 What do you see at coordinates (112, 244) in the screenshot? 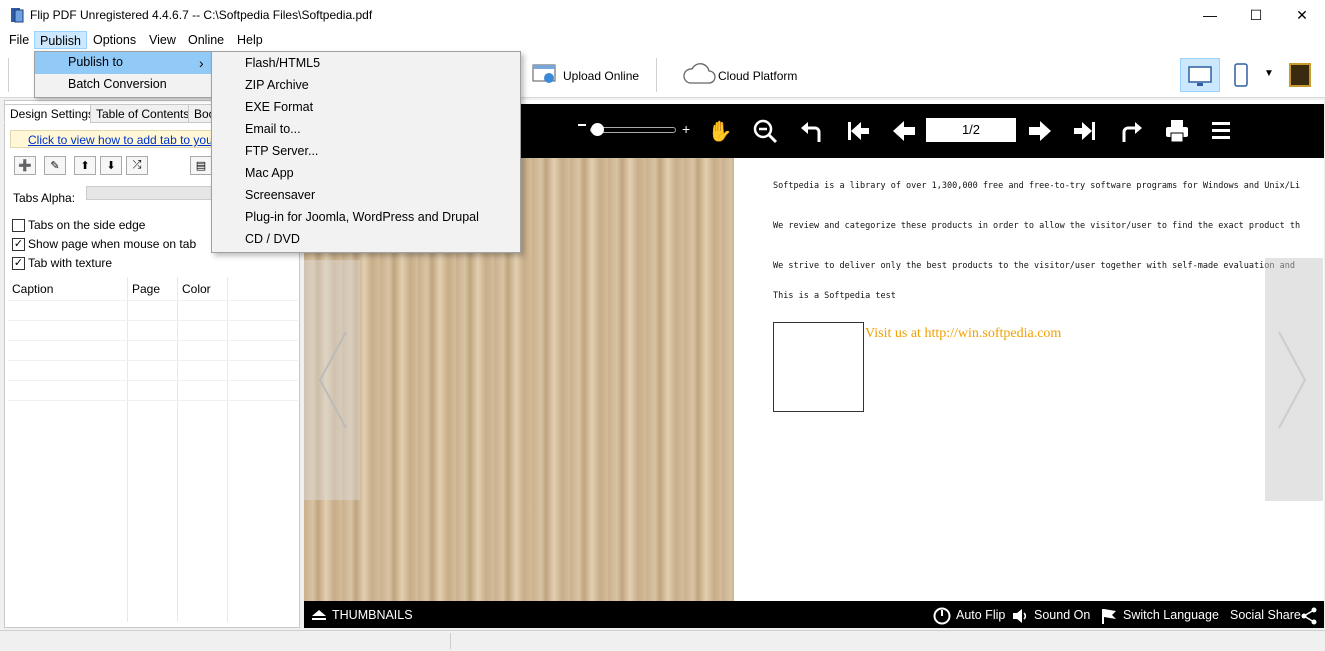
I see `checkbox-label: Show page when mouse on tab` at bounding box center [112, 244].